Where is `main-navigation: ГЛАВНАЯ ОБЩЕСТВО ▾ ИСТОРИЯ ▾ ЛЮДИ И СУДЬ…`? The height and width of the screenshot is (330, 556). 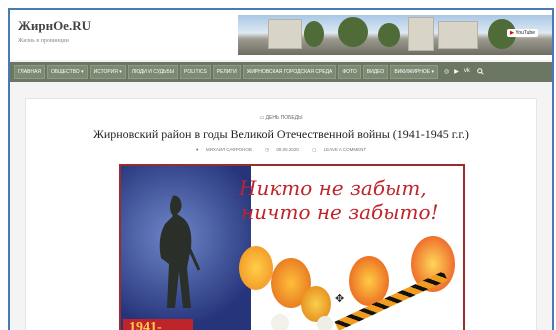
main-navigation: ГЛАВНАЯ ОБЩЕСТВО ▾ ИСТОРИЯ ▾ ЛЮДИ И СУДЬ… is located at coordinates (281, 72).